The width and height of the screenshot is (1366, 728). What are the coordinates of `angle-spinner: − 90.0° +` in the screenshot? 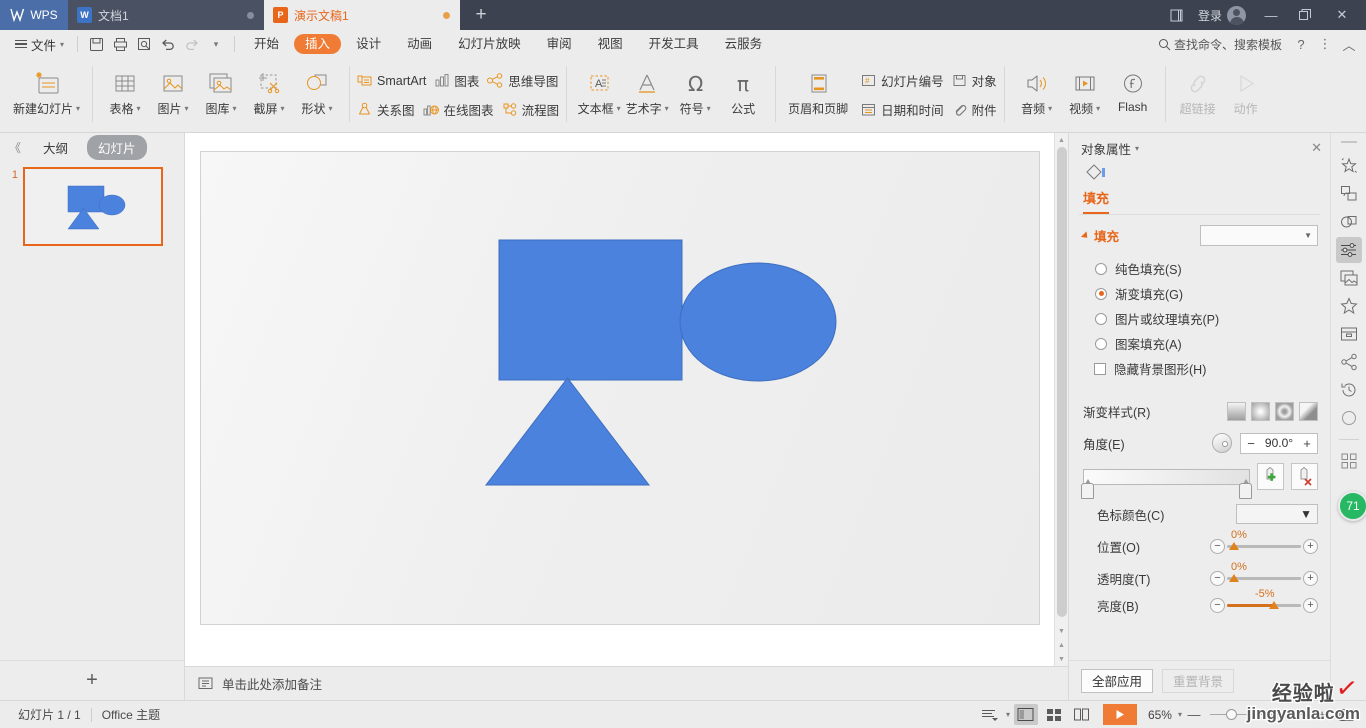 It's located at (1279, 443).